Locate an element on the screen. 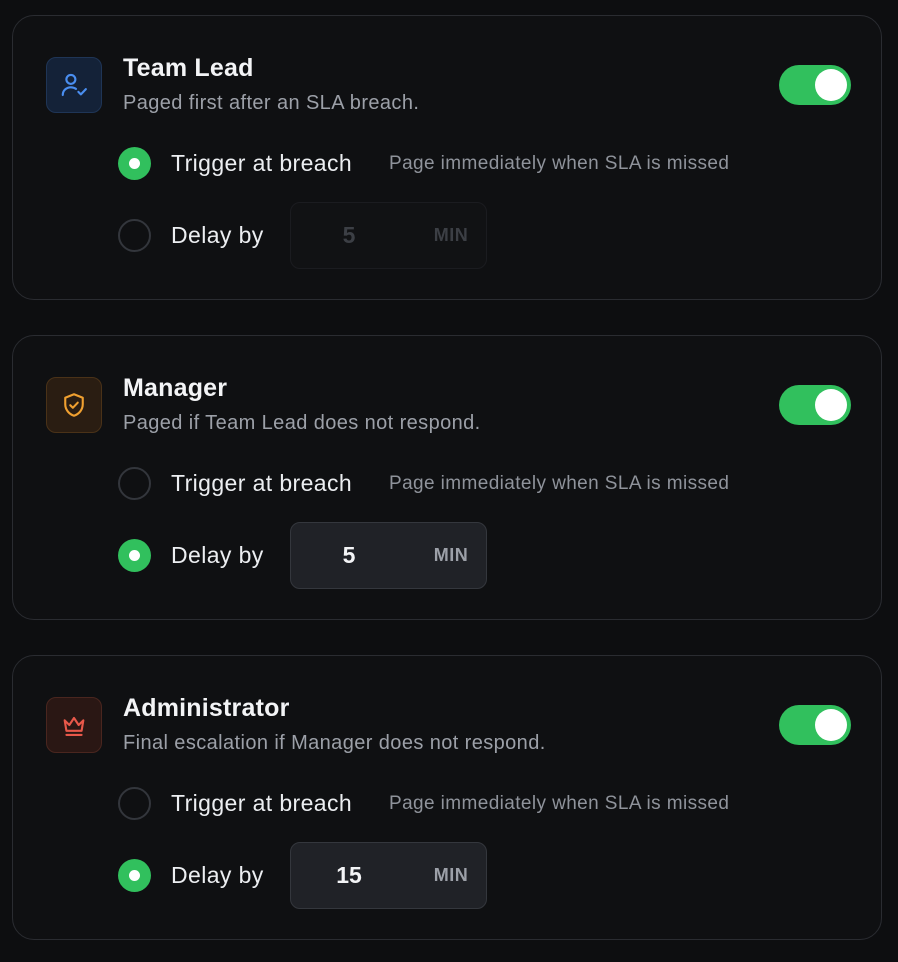 This screenshot has height=962, width=898. manager-icon-box is located at coordinates (74, 405).